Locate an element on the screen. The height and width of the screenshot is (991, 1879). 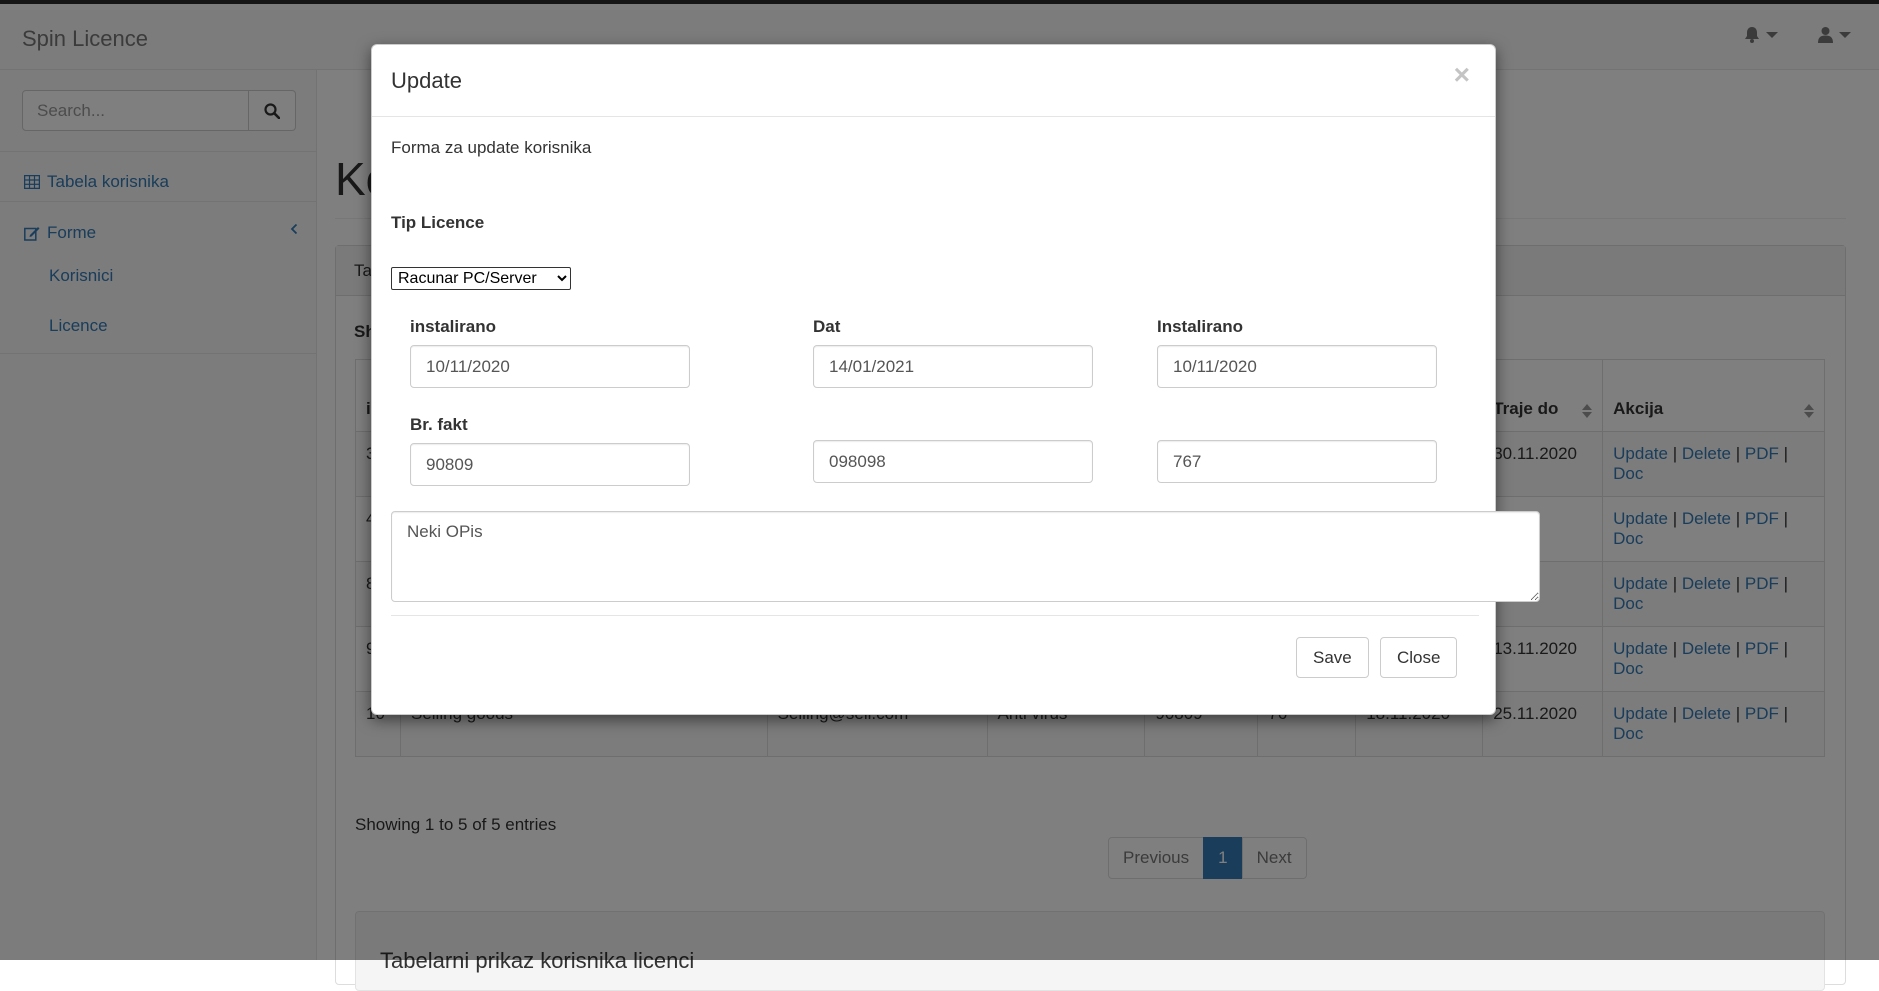
close-button: Close is located at coordinates (1419, 657).